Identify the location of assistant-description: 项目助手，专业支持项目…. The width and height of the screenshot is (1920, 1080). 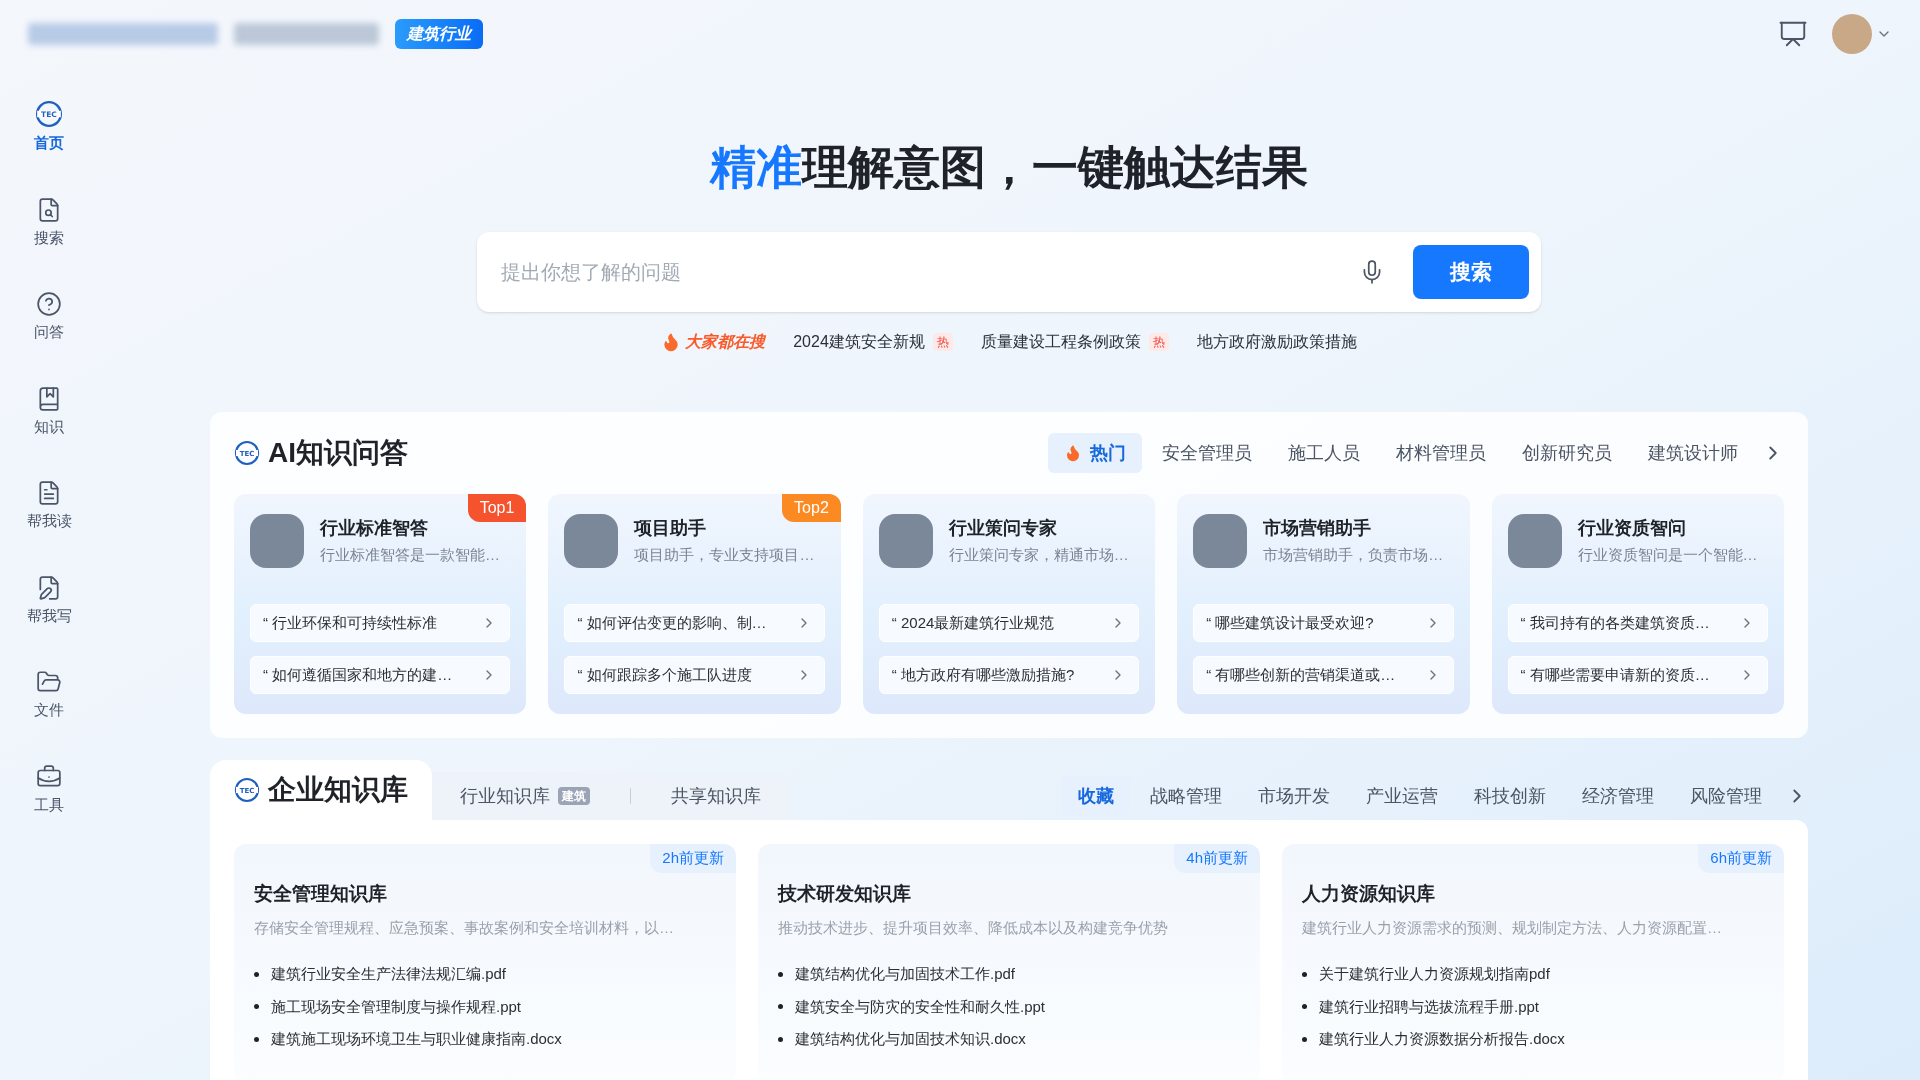
(724, 555).